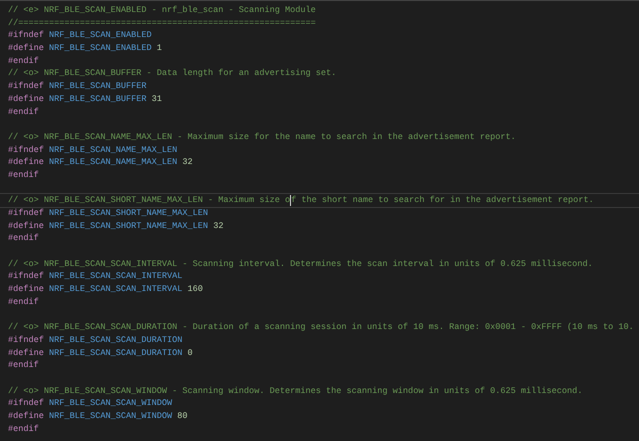 The height and width of the screenshot is (441, 639). What do you see at coordinates (442, 200) in the screenshot?
I see `code-comment: f the short name to search for in the advertisement report.` at bounding box center [442, 200].